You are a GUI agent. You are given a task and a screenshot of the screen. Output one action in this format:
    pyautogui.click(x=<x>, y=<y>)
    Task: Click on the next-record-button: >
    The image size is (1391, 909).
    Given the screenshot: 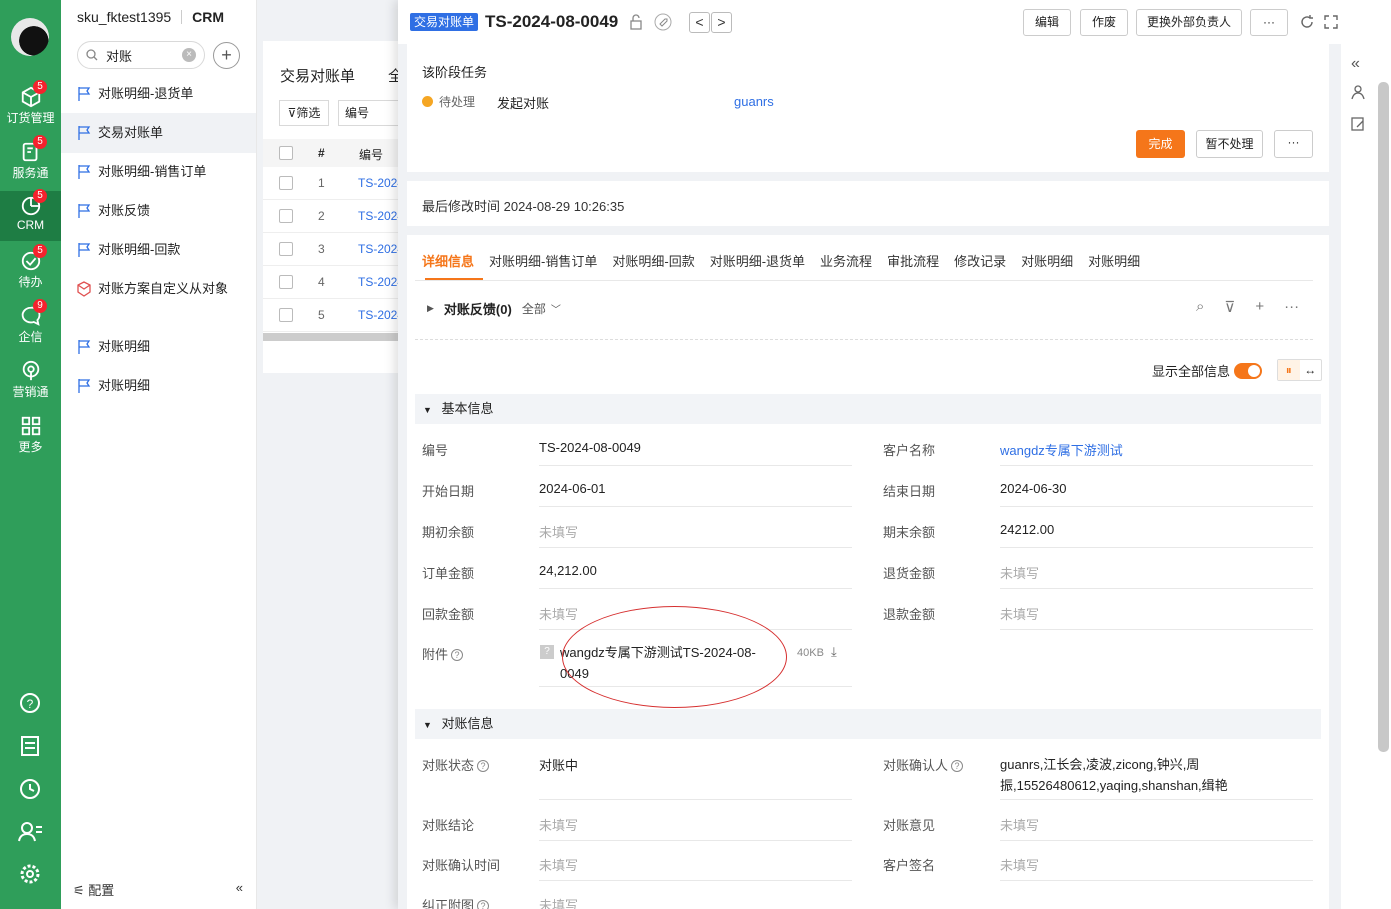 What is the action you would take?
    pyautogui.click(x=721, y=22)
    